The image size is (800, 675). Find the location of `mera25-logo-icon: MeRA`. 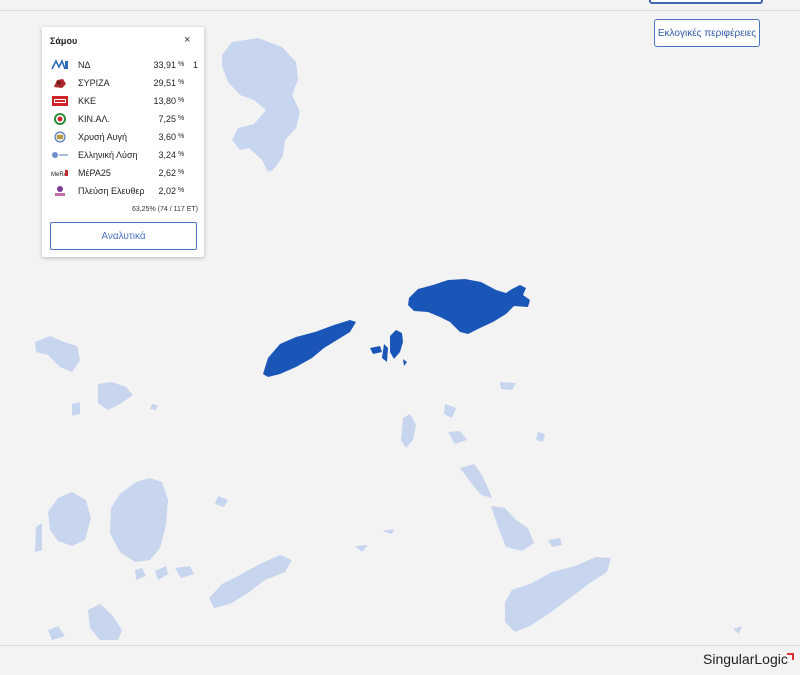

mera25-logo-icon: MeRA is located at coordinates (59, 174).